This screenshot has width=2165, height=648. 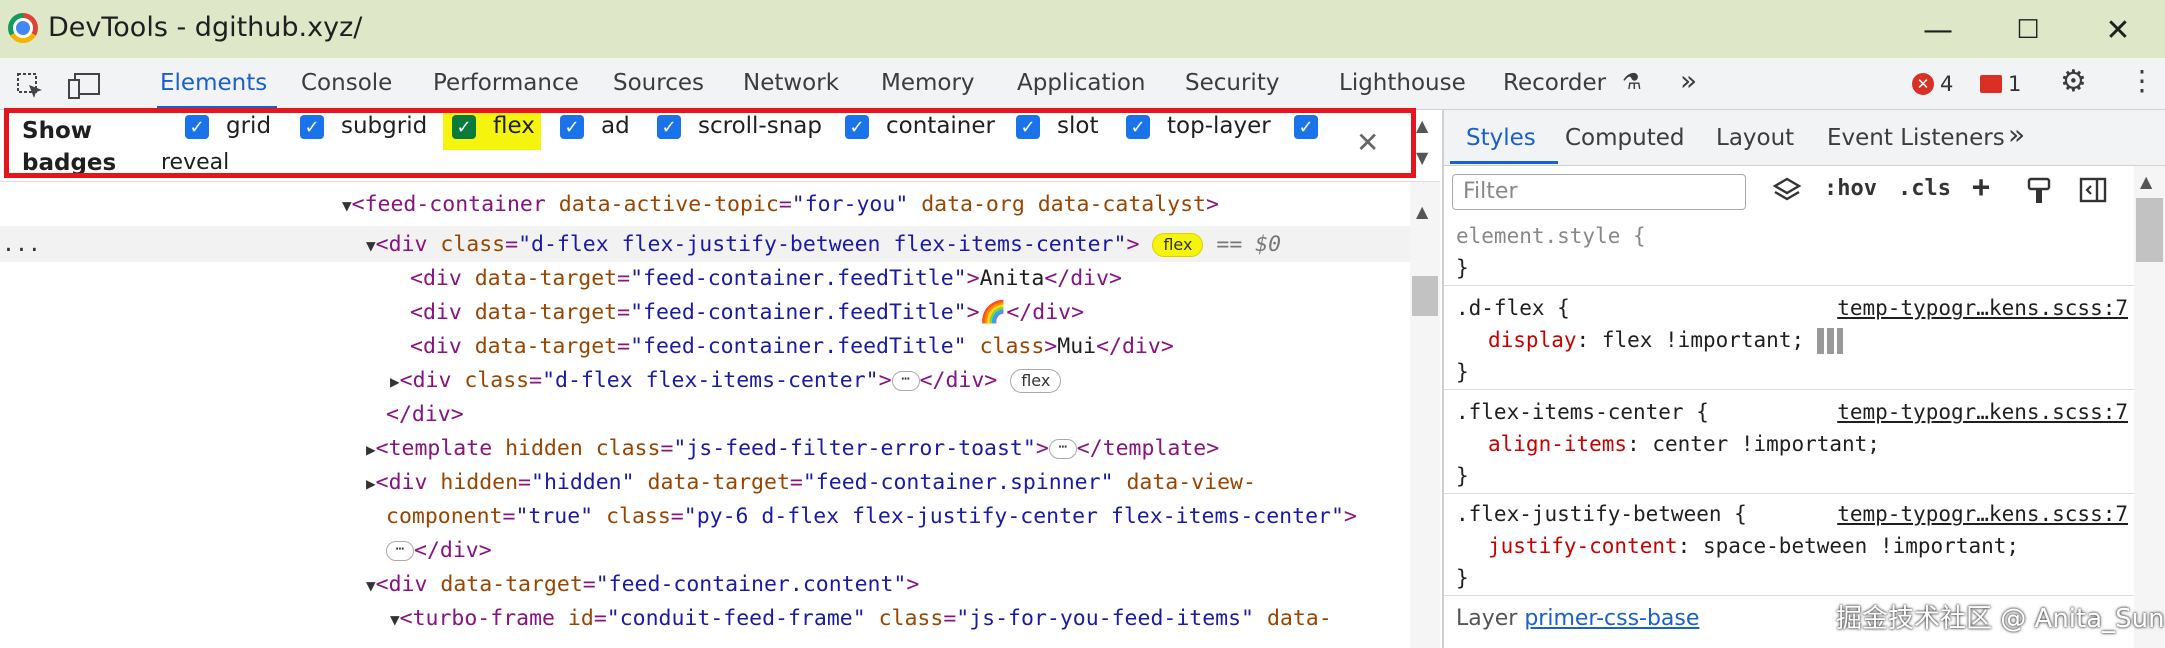 What do you see at coordinates (2016, 134) in the screenshot?
I see `more-styles-tabs-button: »` at bounding box center [2016, 134].